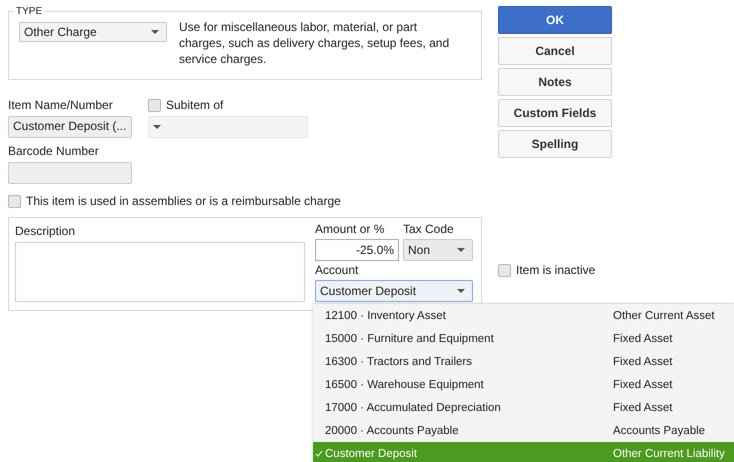 The image size is (734, 462). What do you see at coordinates (438, 249) in the screenshot?
I see `tax-code-dropdown: Non` at bounding box center [438, 249].